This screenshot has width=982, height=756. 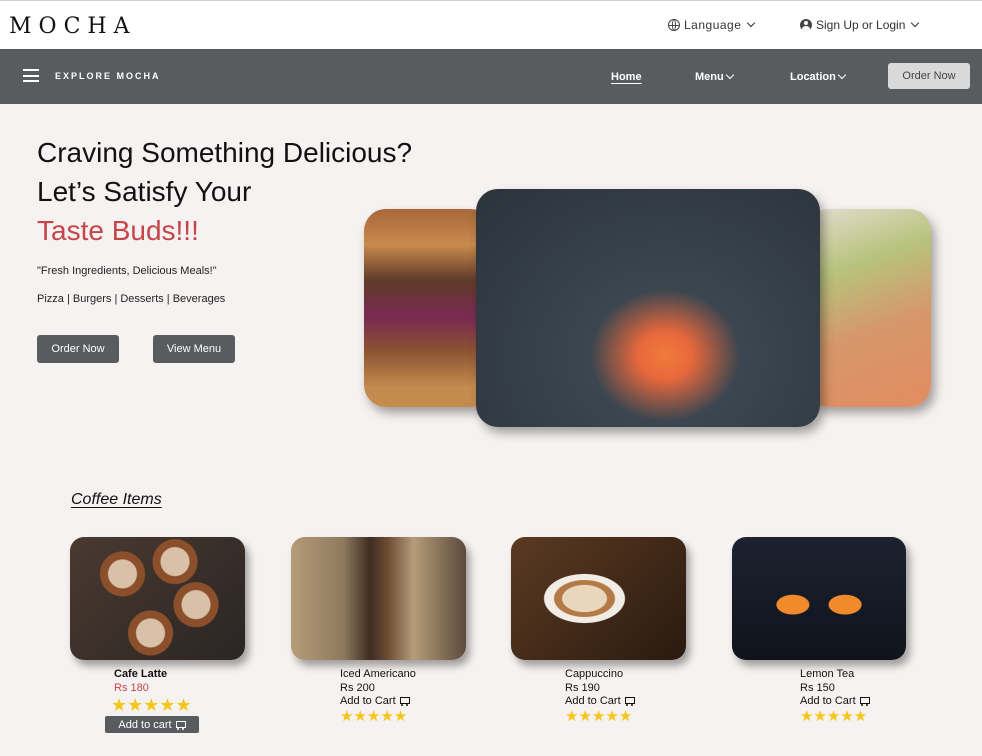 I want to click on nav-menu: Menu, so click(x=714, y=76).